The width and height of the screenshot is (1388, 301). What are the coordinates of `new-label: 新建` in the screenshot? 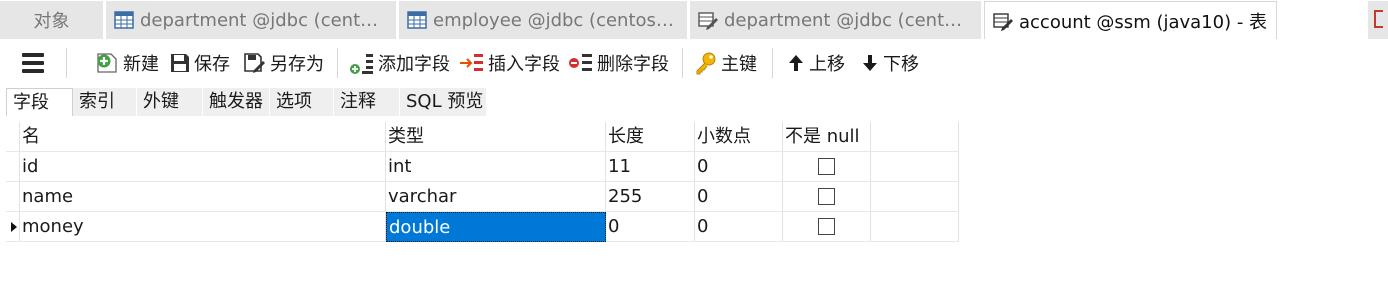 It's located at (141, 64).